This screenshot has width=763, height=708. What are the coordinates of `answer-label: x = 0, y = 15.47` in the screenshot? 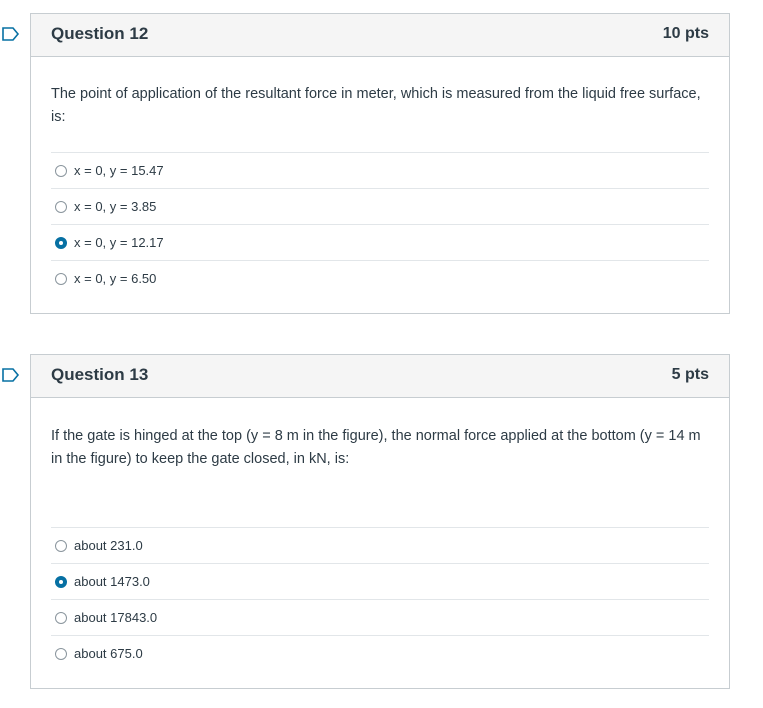 It's located at (119, 170).